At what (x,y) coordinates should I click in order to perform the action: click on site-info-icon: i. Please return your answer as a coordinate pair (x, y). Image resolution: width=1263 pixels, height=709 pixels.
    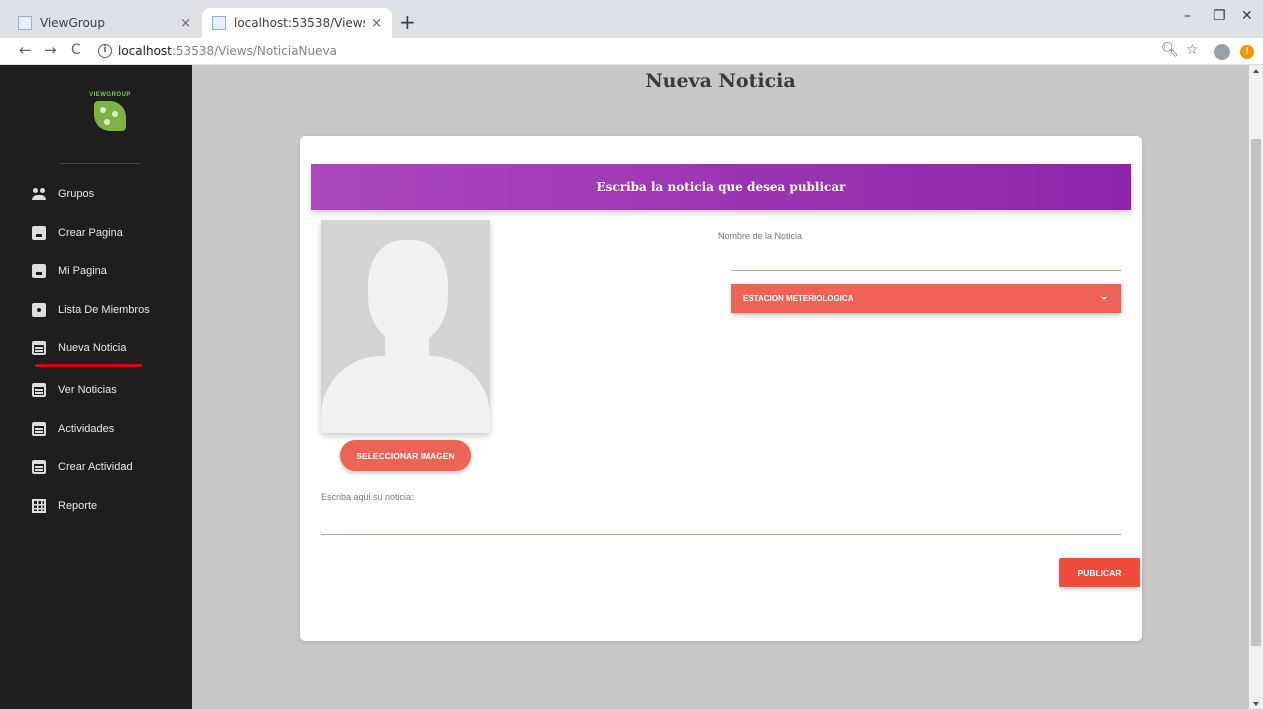
    Looking at the image, I should click on (105, 51).